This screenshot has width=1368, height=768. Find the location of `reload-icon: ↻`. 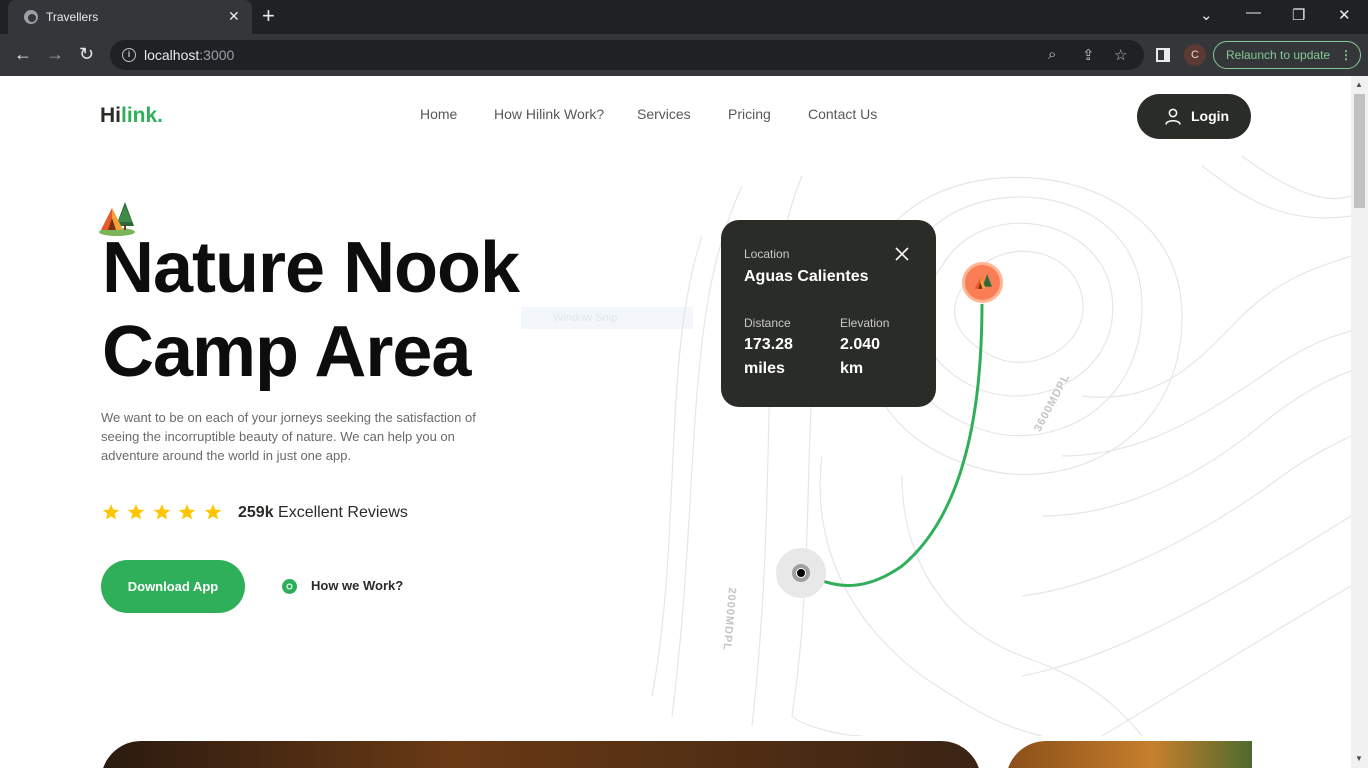

reload-icon: ↻ is located at coordinates (86, 54).